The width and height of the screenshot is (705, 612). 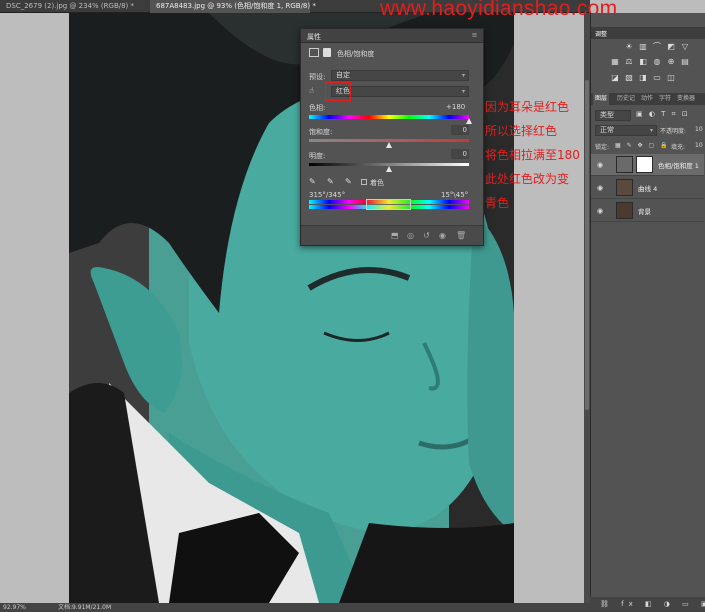 I want to click on status-bar: 92.97% 文档:9.91M/21.0M, so click(x=295, y=607).